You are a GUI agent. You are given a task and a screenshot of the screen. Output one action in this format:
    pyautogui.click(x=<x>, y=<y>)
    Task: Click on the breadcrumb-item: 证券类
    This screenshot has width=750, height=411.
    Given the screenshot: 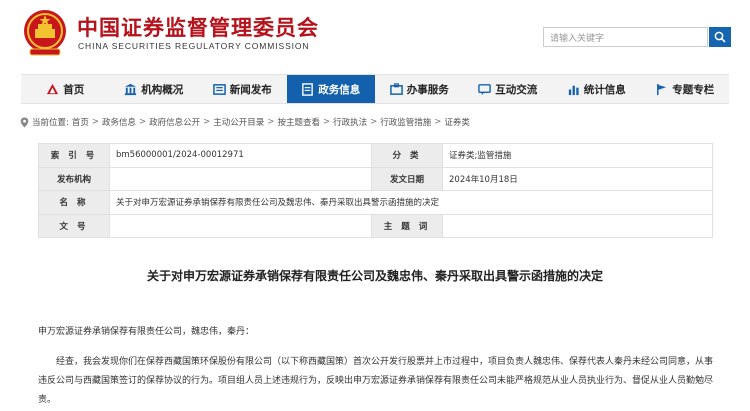 What is the action you would take?
    pyautogui.click(x=457, y=122)
    